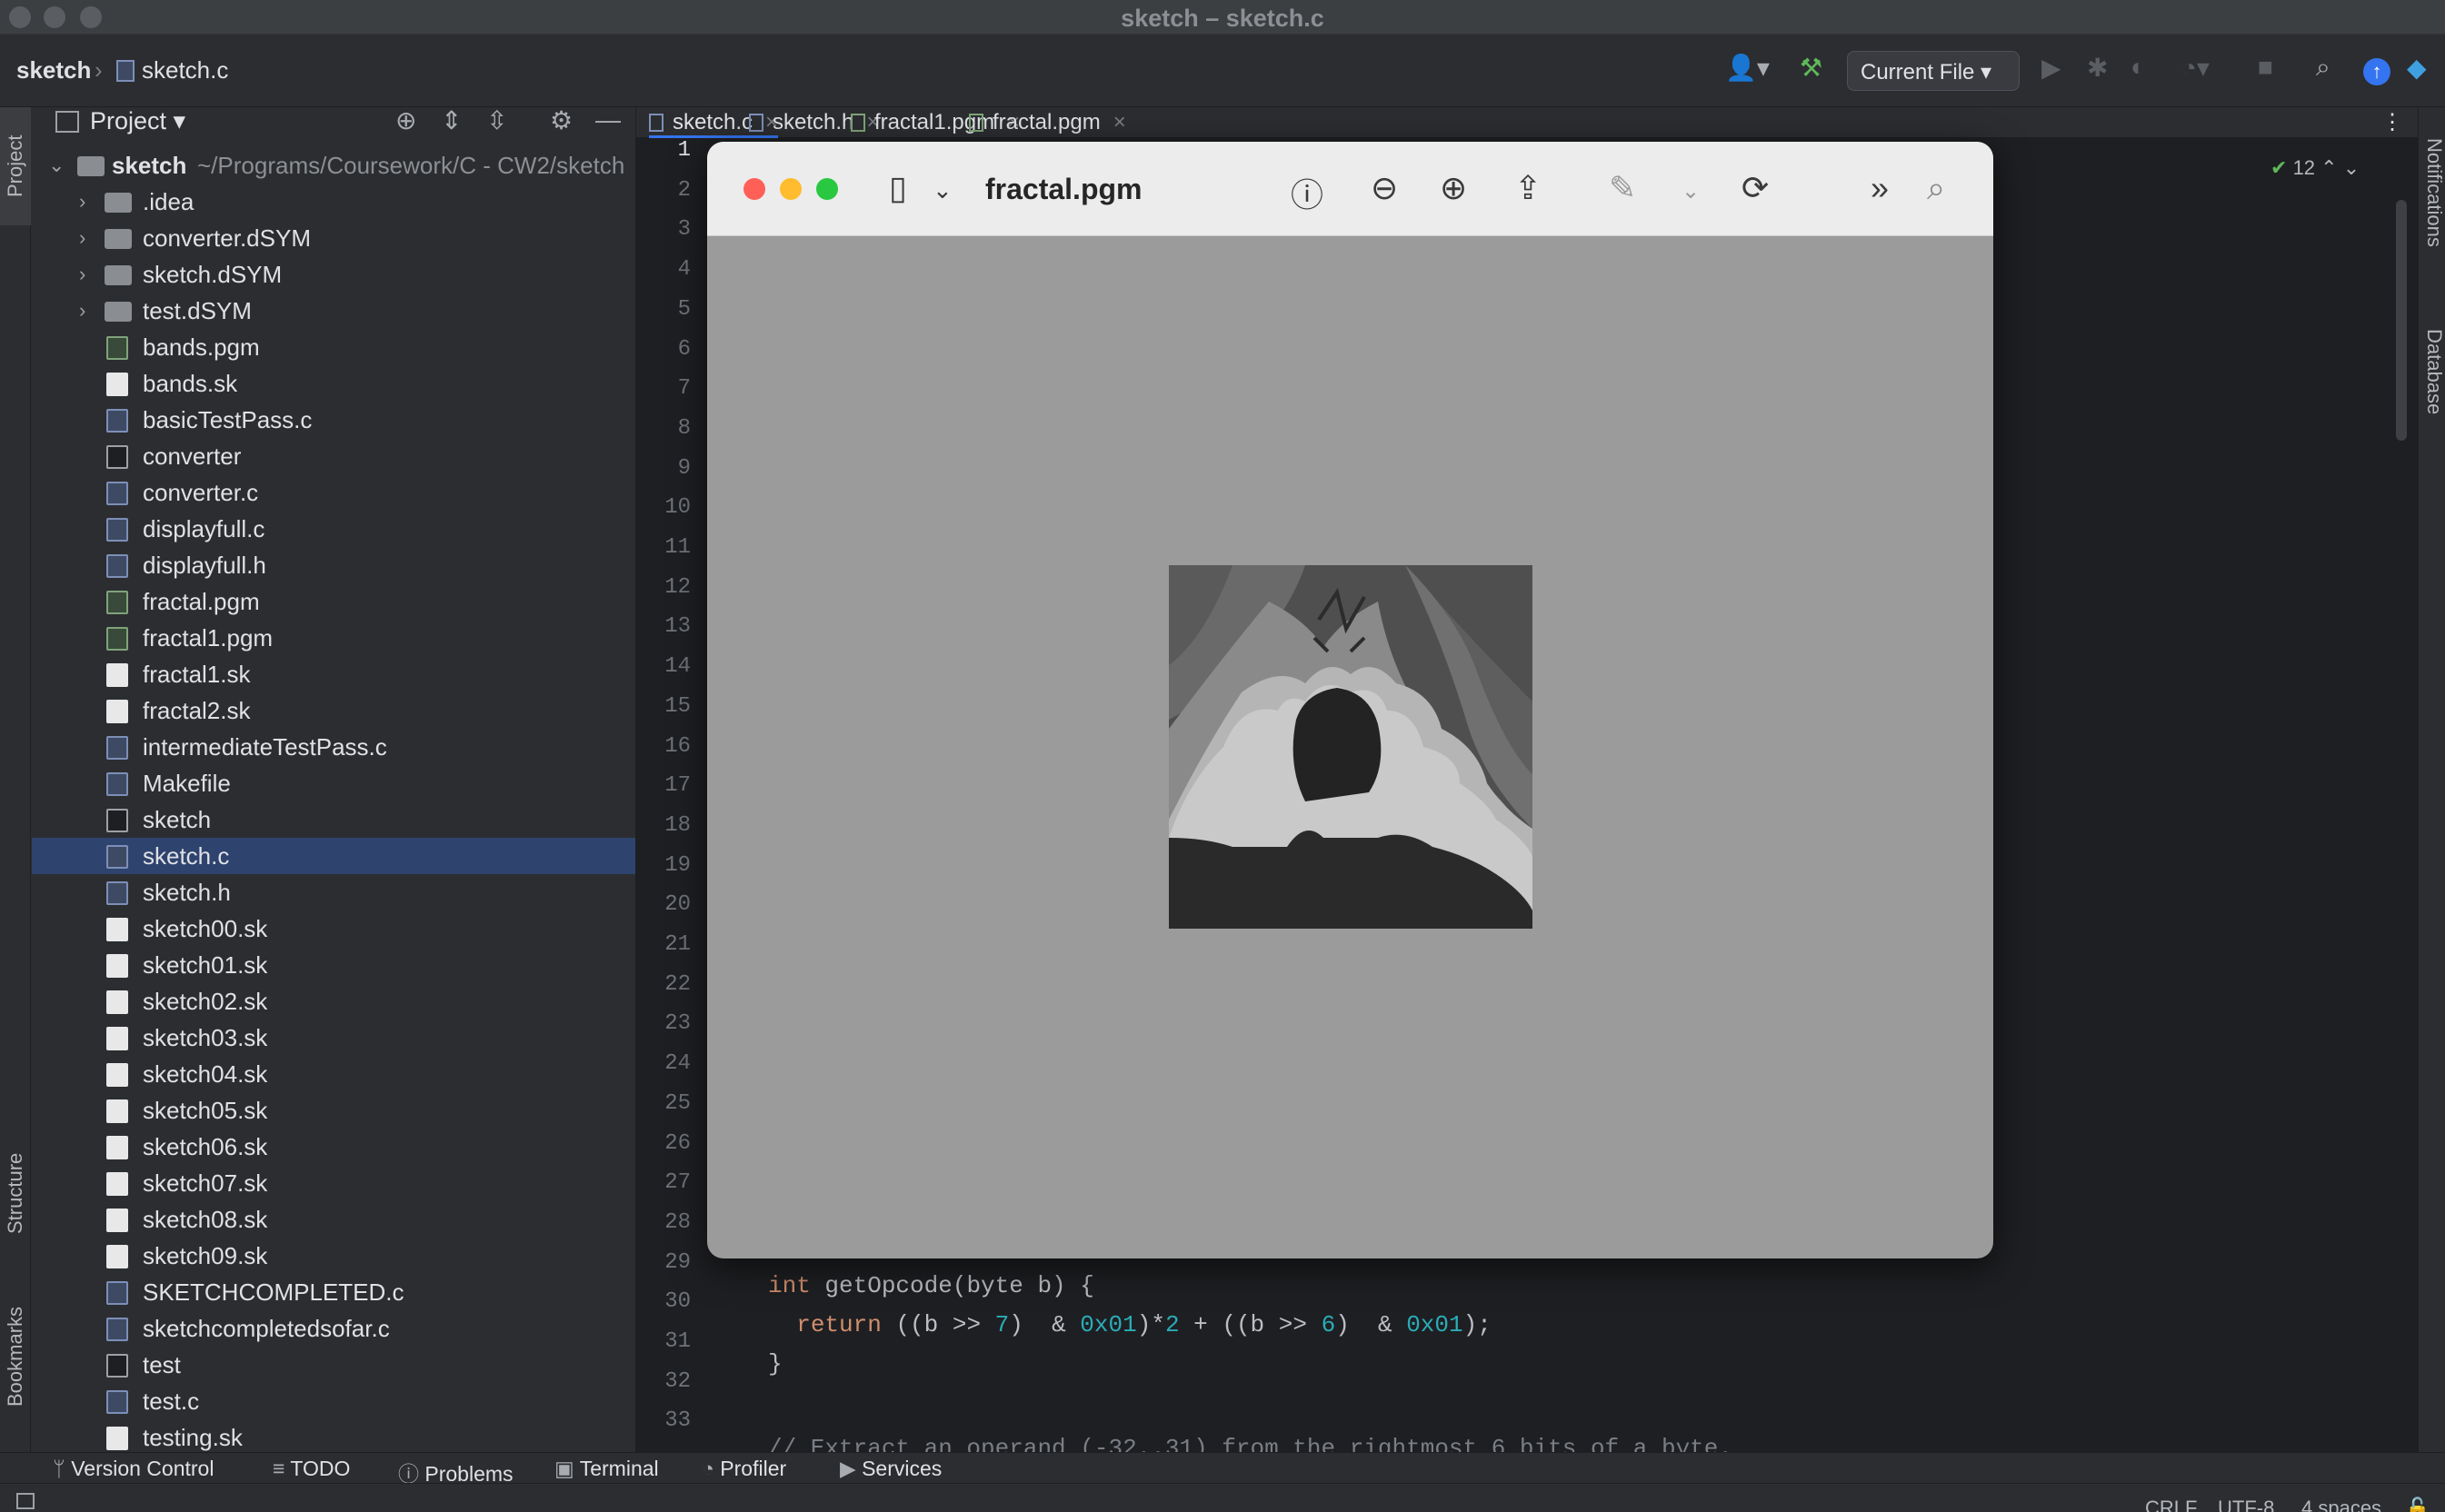 This screenshot has height=1512, width=2445. I want to click on c-file-icon, so click(117, 421).